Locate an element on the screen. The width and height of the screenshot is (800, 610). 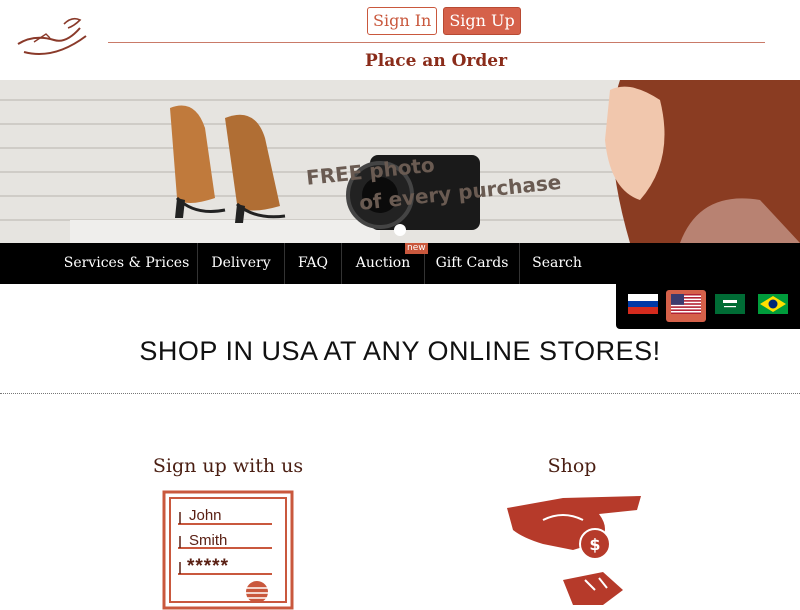
sign-up-button: Sign Up is located at coordinates (482, 21).